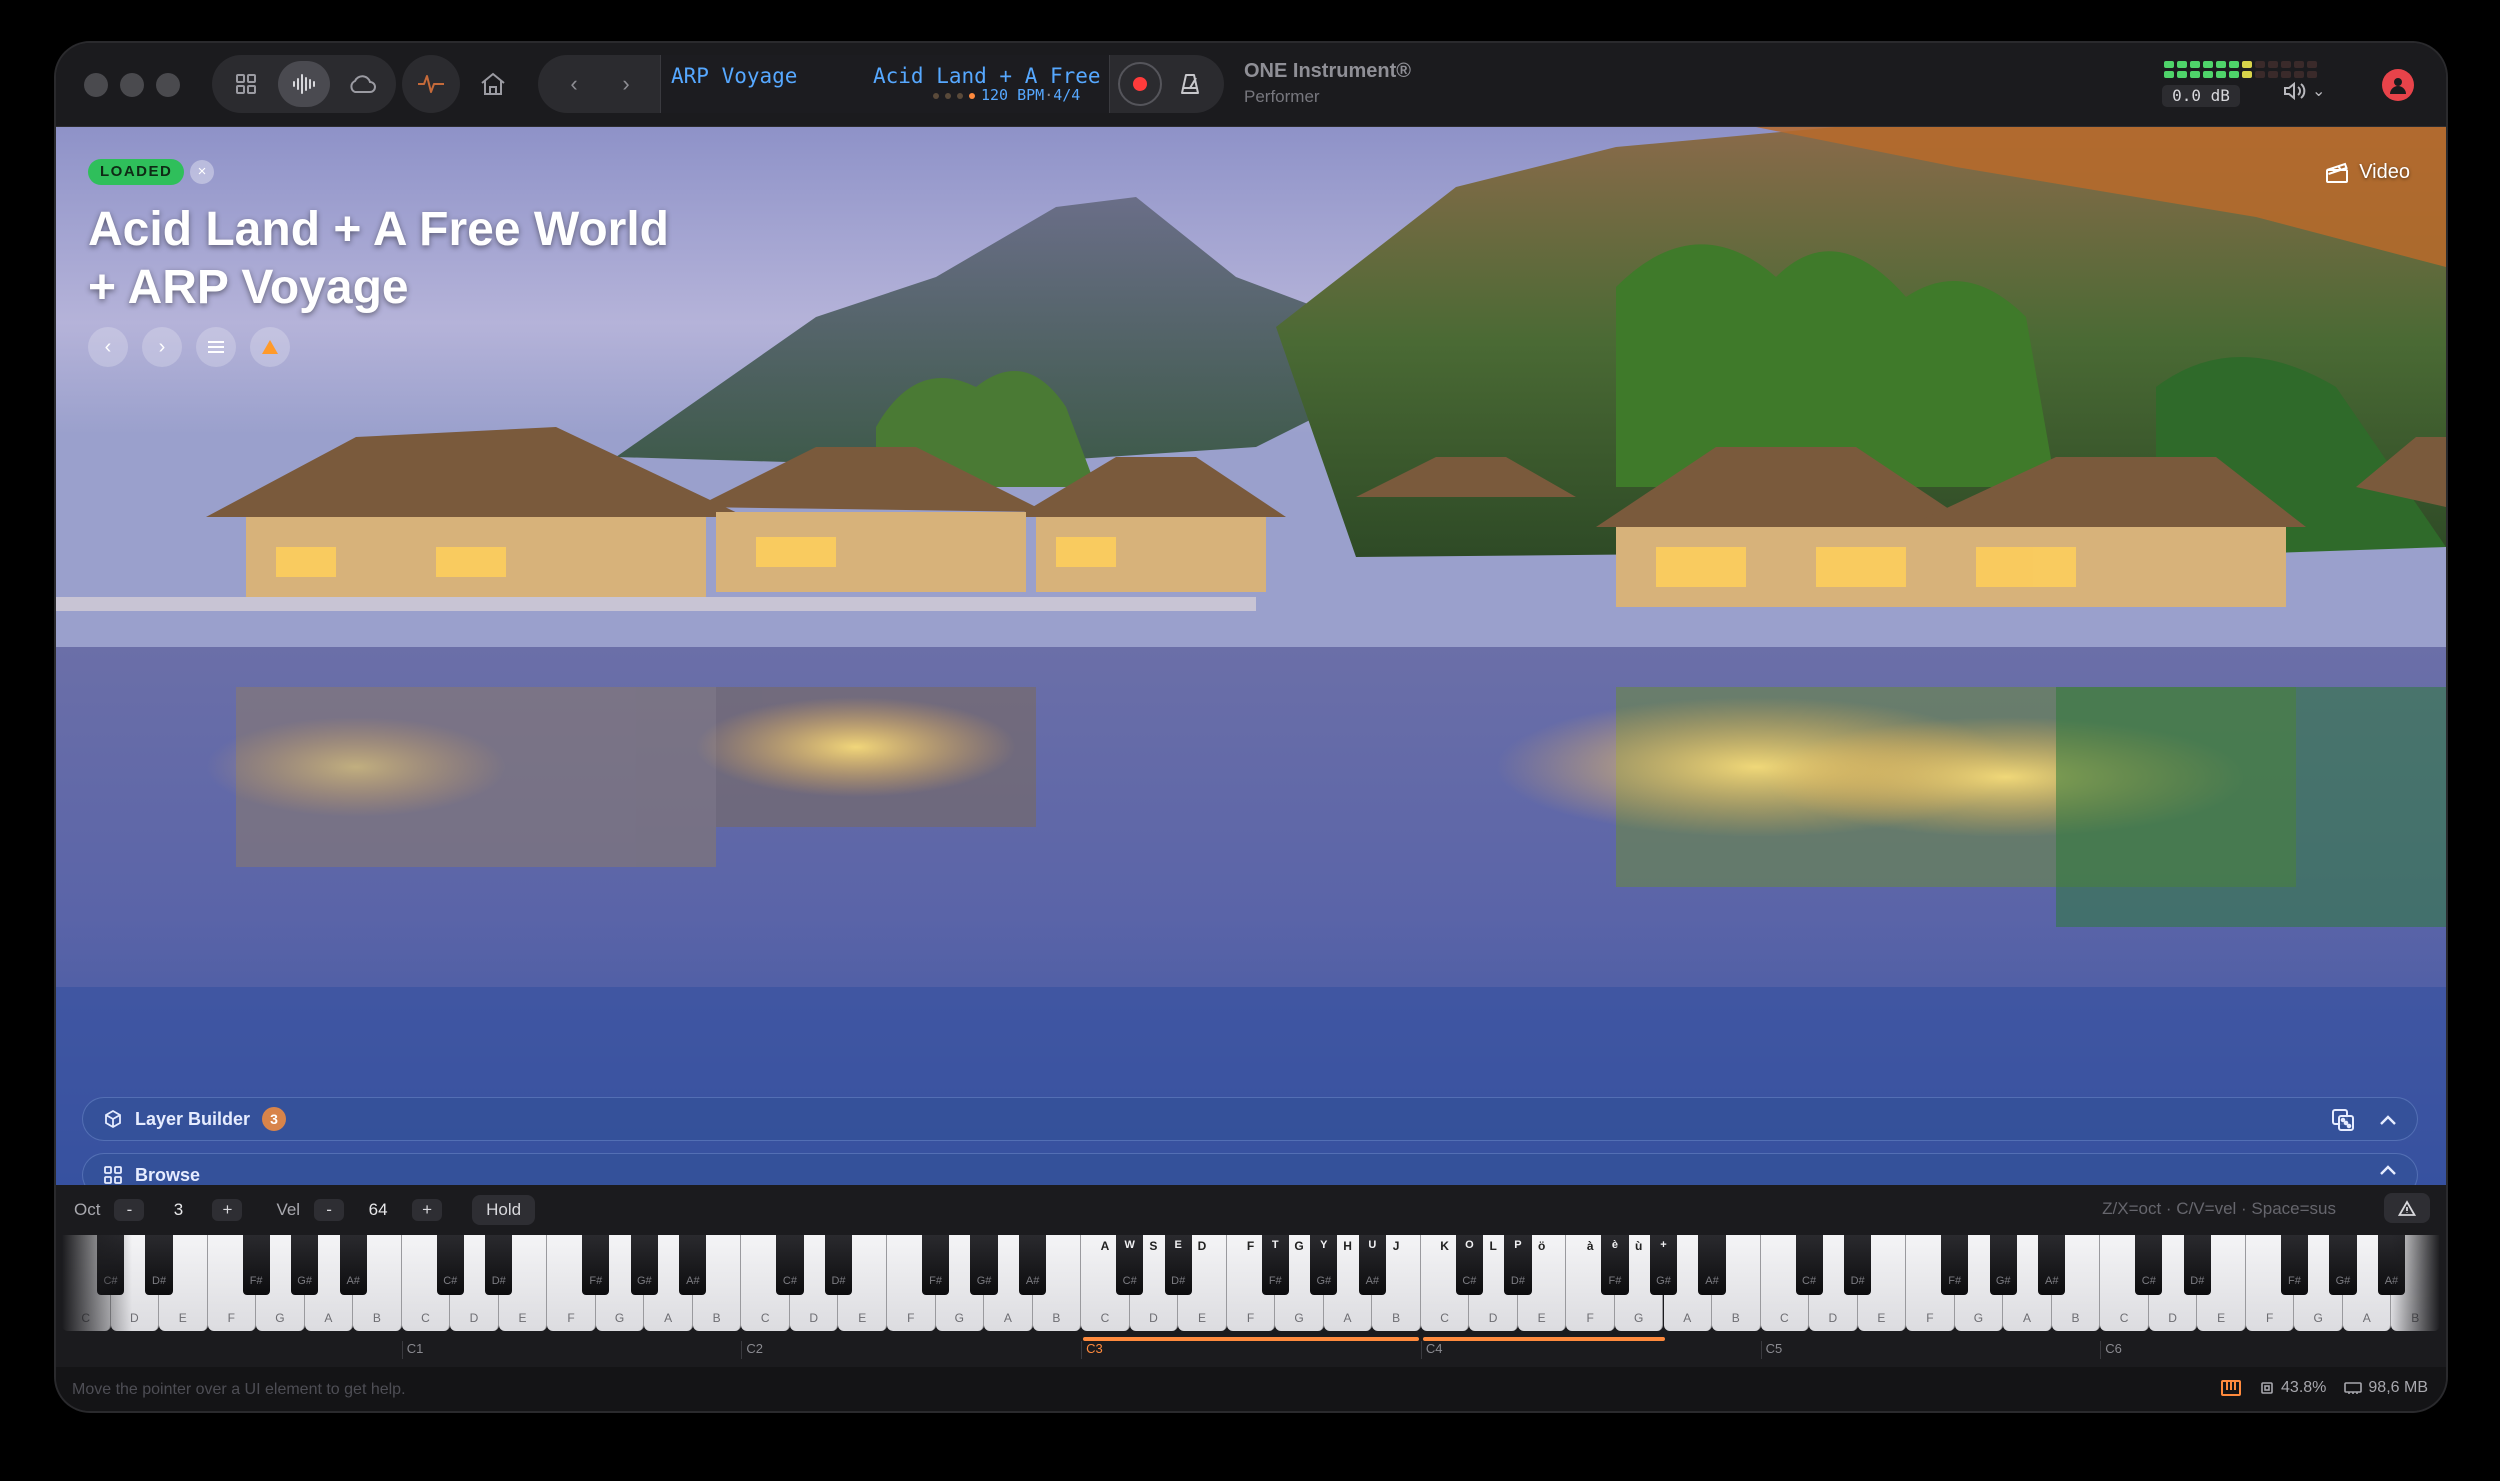 The width and height of the screenshot is (2500, 1481). Describe the element at coordinates (1955, 1265) in the screenshot. I see `piano-key-F#5: F#` at that location.